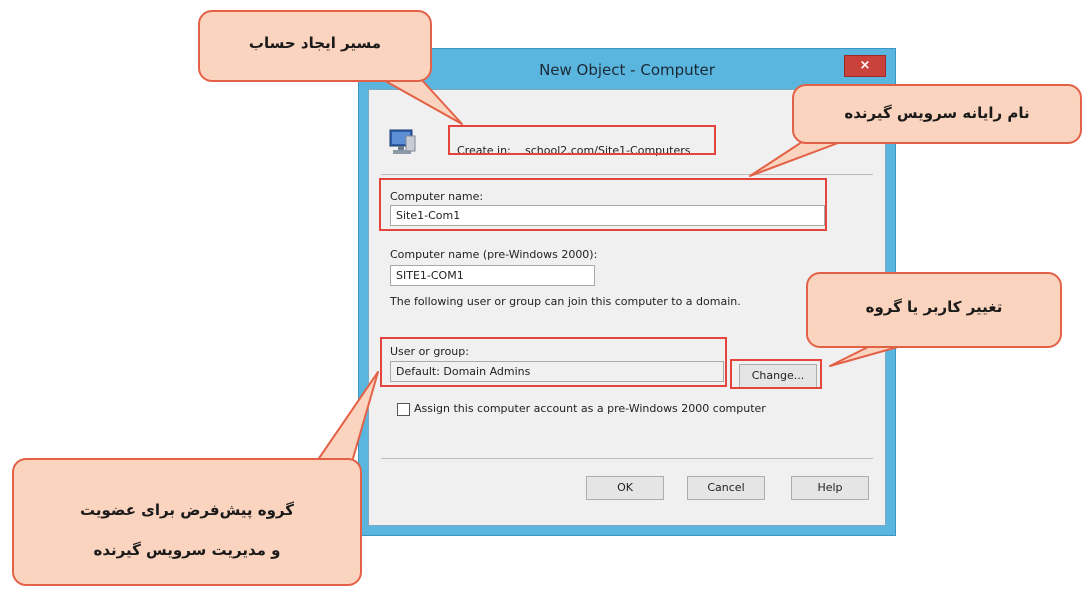 The height and width of the screenshot is (593, 1086). I want to click on callout-change-user: تغییر کاربر یا گروه, so click(934, 310).